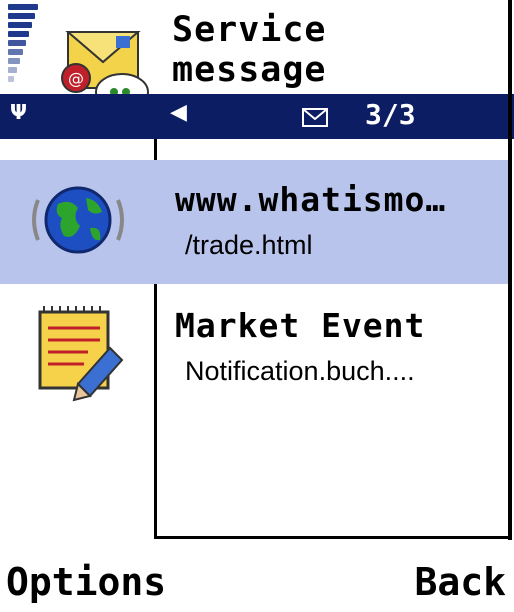 The width and height of the screenshot is (514, 612). What do you see at coordinates (315, 117) in the screenshot?
I see `envelope-icon` at bounding box center [315, 117].